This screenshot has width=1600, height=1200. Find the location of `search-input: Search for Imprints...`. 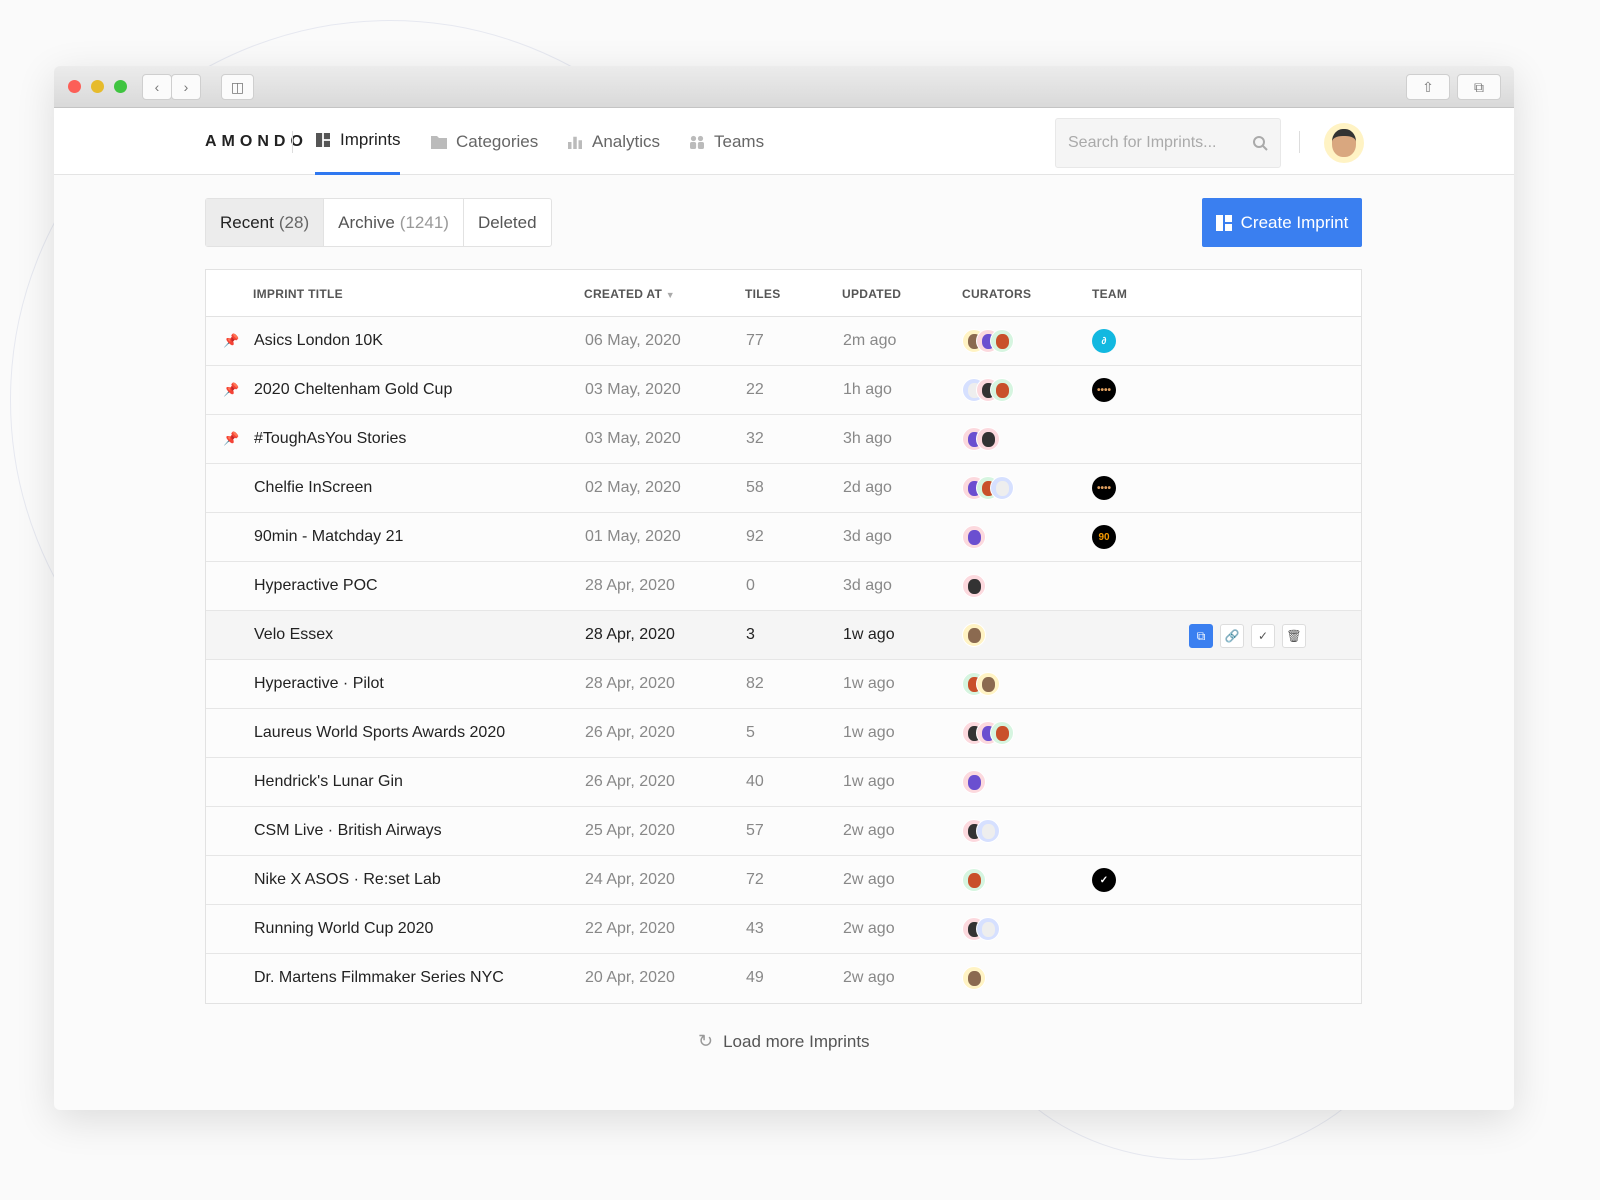

search-input: Search for Imprints... is located at coordinates (1168, 143).